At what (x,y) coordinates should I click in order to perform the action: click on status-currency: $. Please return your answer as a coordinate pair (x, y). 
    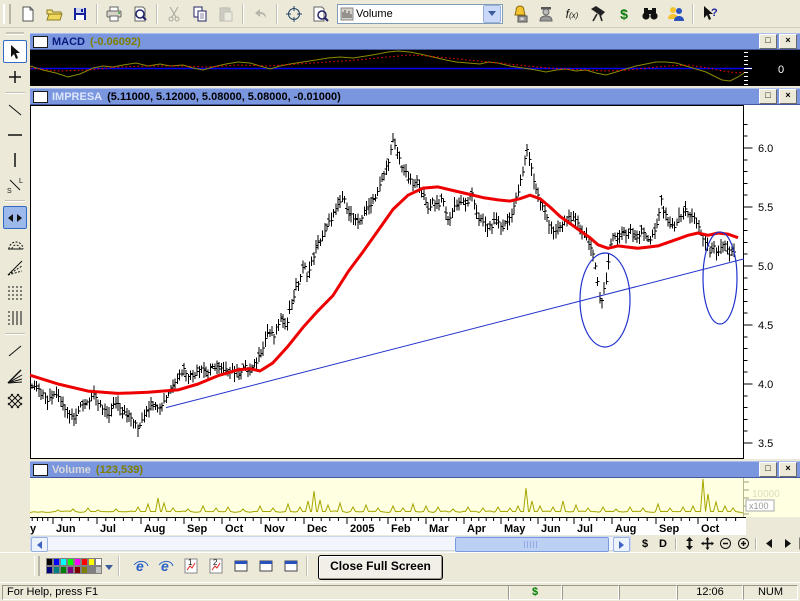
    Looking at the image, I should click on (535, 592).